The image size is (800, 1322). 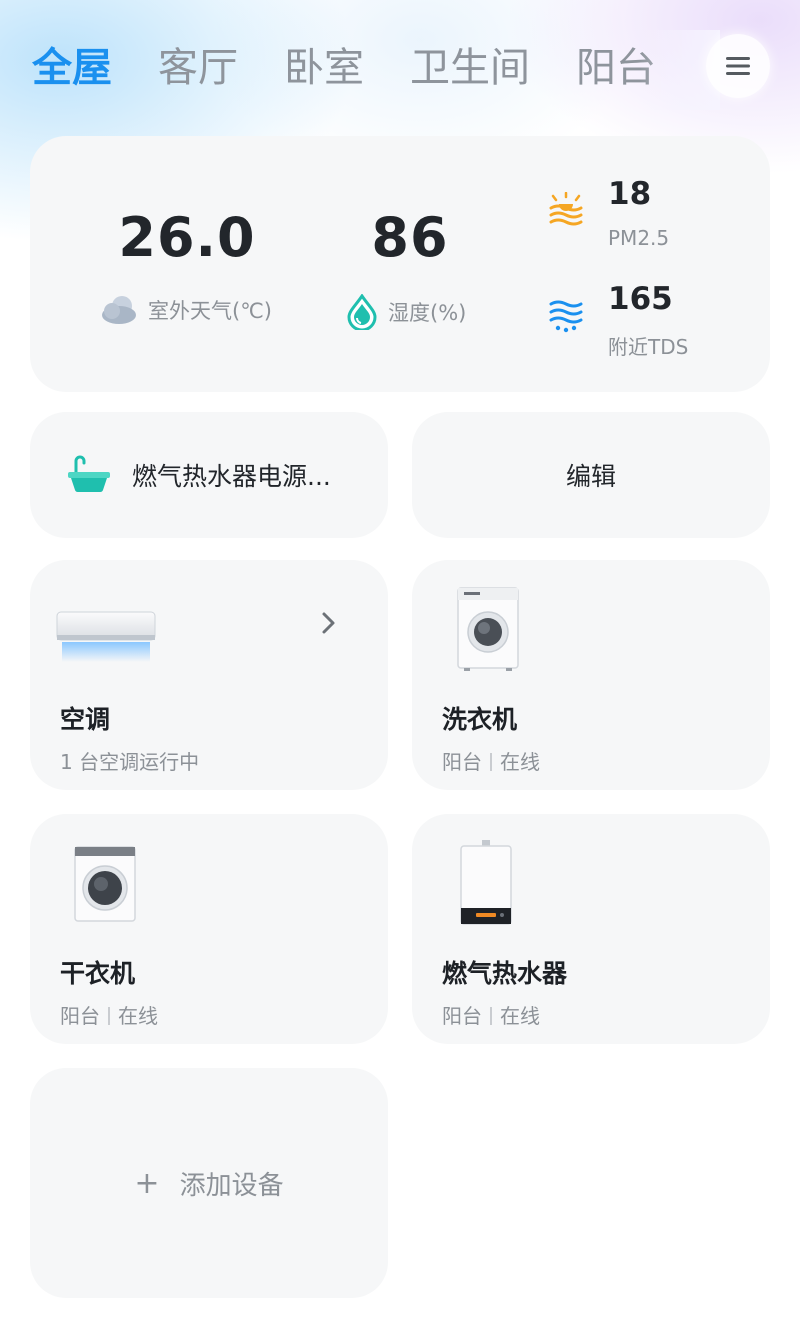 I want to click on tds-label: 附近TDS, so click(x=648, y=347).